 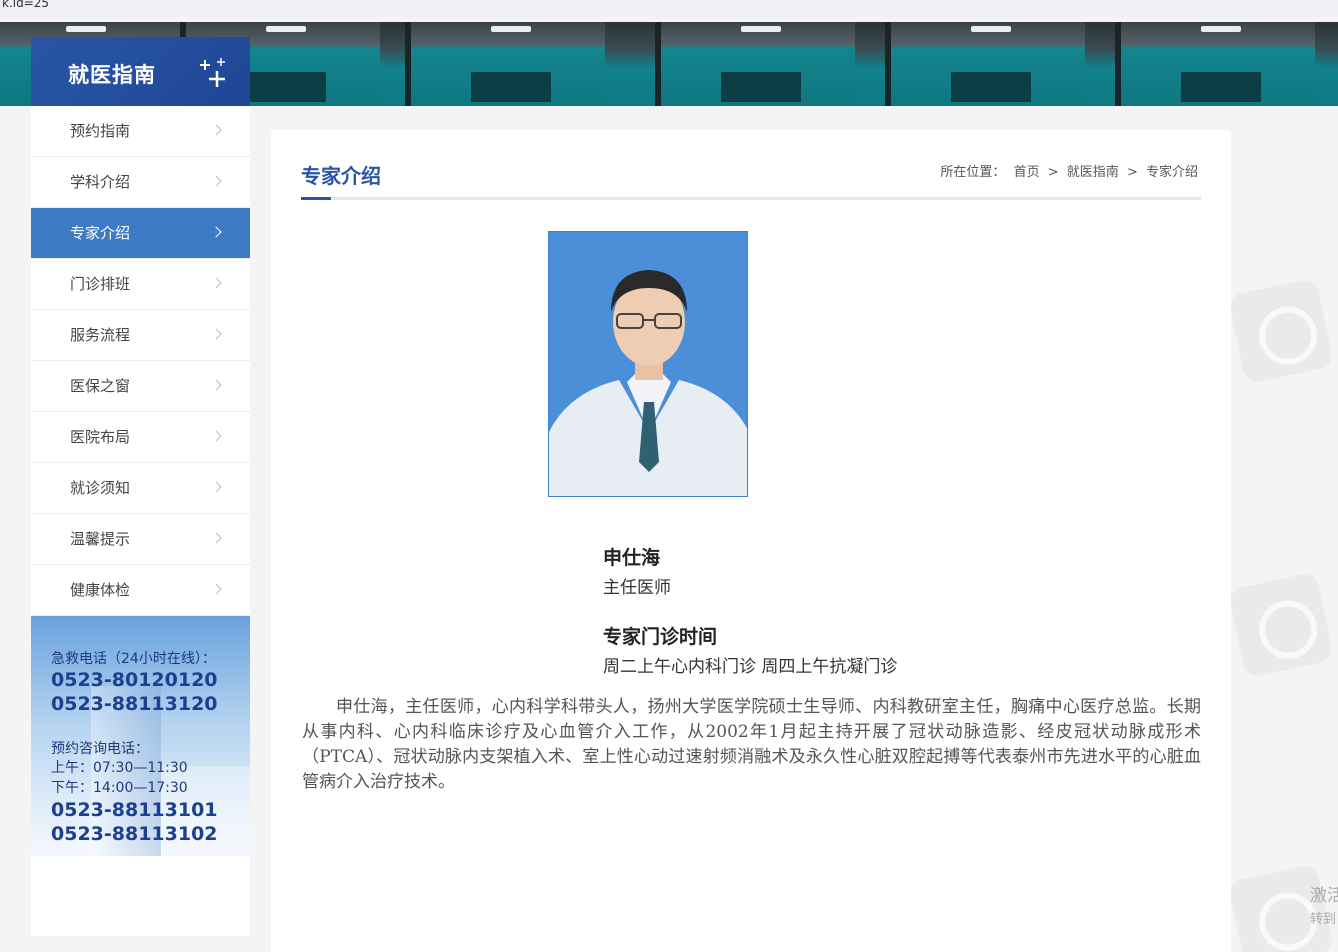 What do you see at coordinates (750, 667) in the screenshot?
I see `schedule-text: 周二上午心内科门诊 周四上午抗凝门诊` at bounding box center [750, 667].